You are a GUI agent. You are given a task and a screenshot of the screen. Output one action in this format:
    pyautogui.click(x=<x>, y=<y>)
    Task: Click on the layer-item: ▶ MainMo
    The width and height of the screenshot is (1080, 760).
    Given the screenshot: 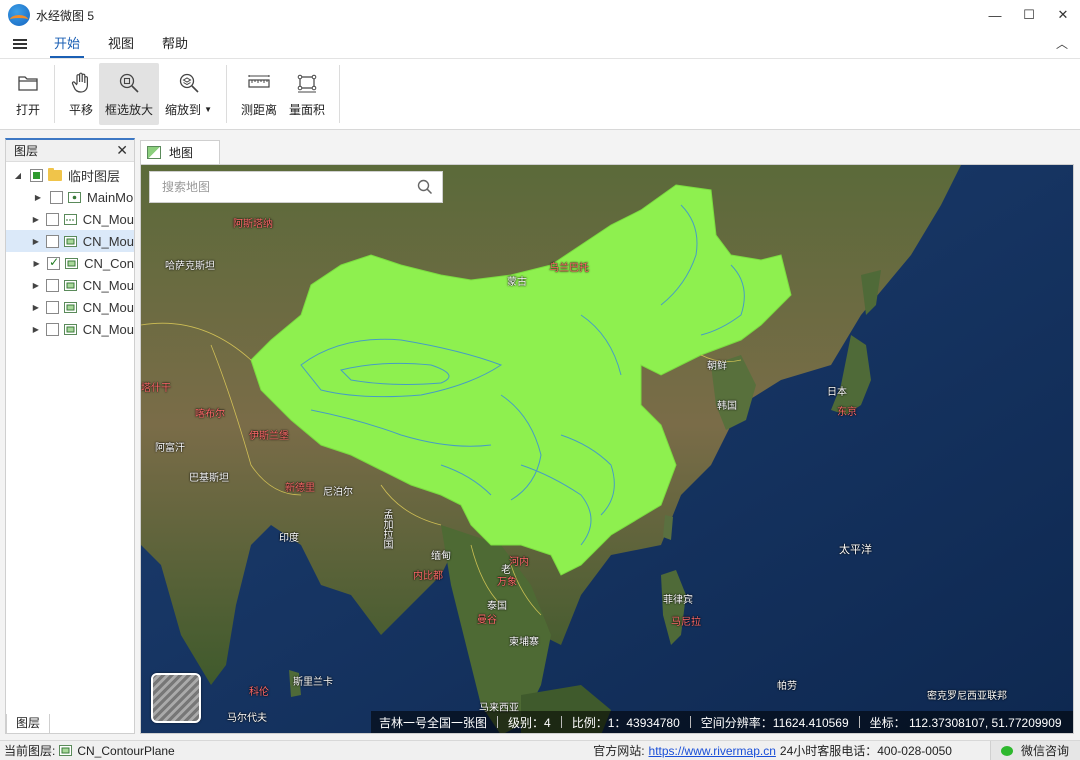 What is the action you would take?
    pyautogui.click(x=70, y=197)
    